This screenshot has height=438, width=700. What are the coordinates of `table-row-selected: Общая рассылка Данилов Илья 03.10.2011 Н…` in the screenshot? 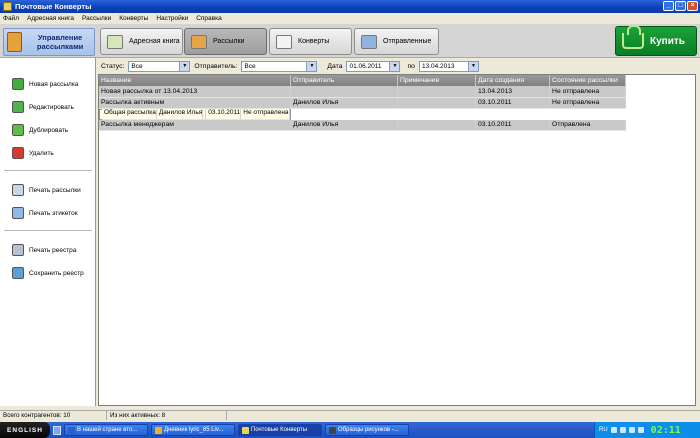 It's located at (195, 114).